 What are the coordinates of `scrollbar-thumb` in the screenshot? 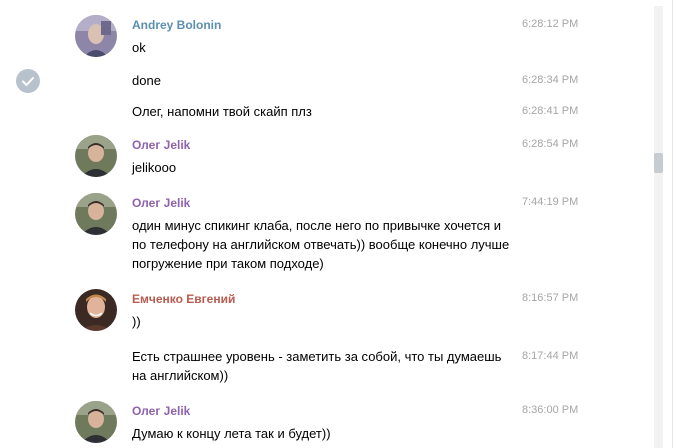 It's located at (658, 163).